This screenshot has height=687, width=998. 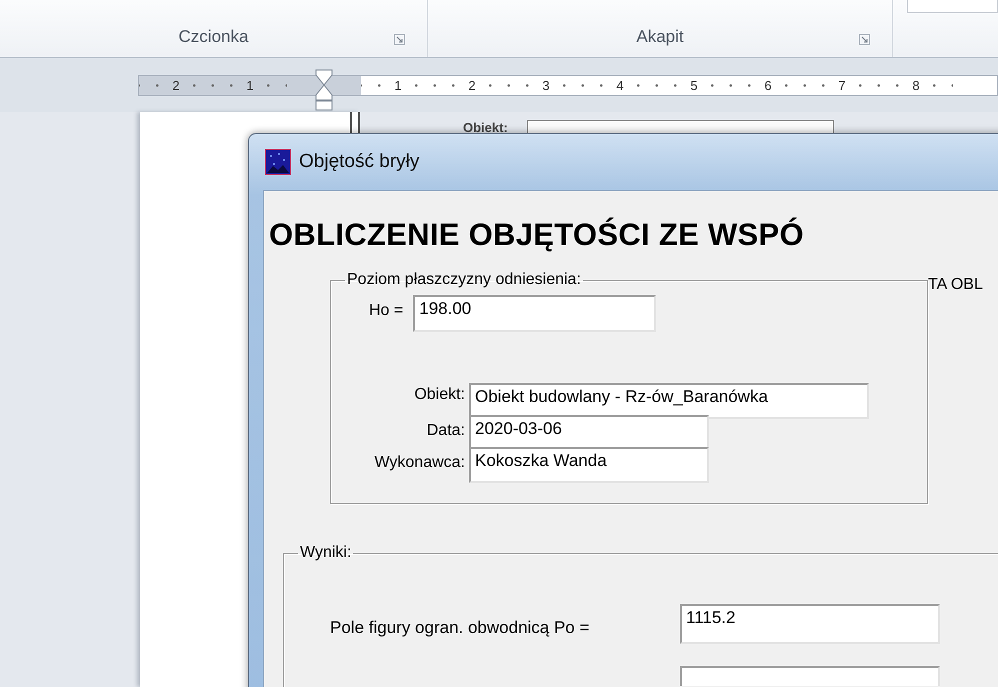 I want to click on group-label: Akapit, so click(x=660, y=37).